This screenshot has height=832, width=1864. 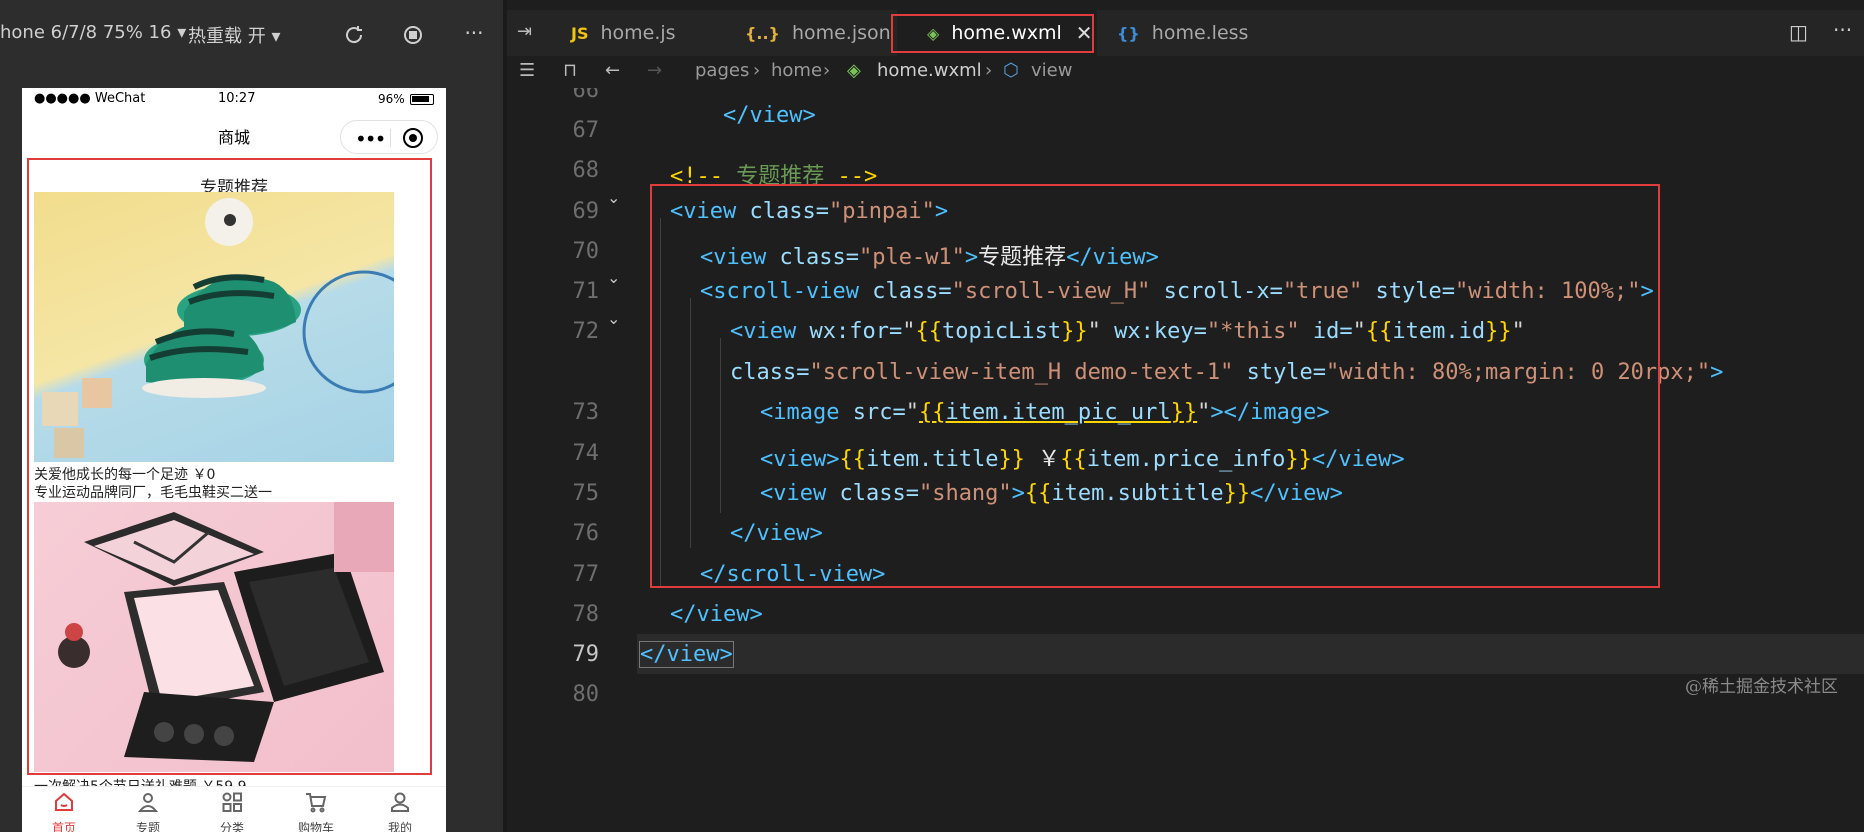 I want to click on bookmark-icon: ⊓, so click(x=570, y=70).